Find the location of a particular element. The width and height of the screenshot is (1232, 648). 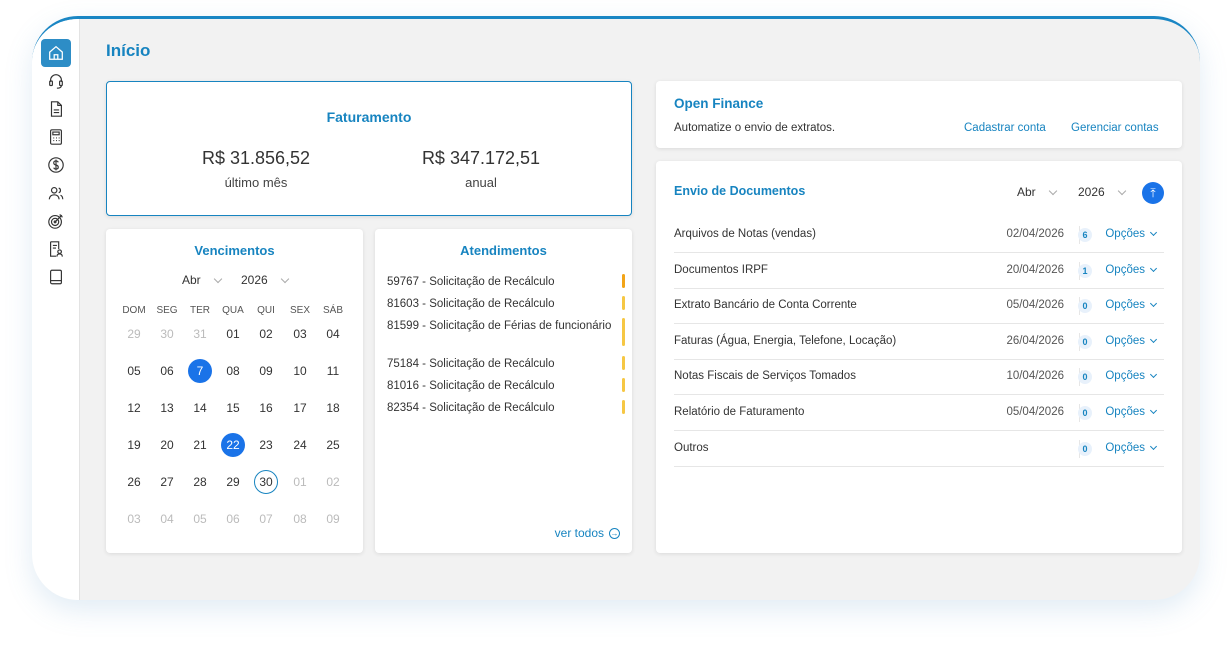

faturamento-anual-label: anual is located at coordinates (481, 182).